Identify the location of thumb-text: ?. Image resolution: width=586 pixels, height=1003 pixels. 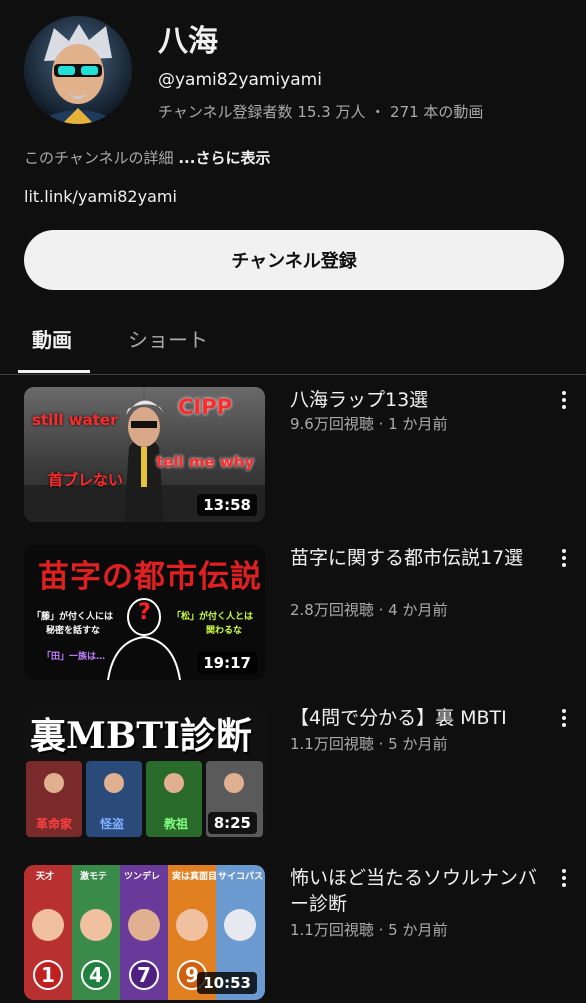
(144, 612).